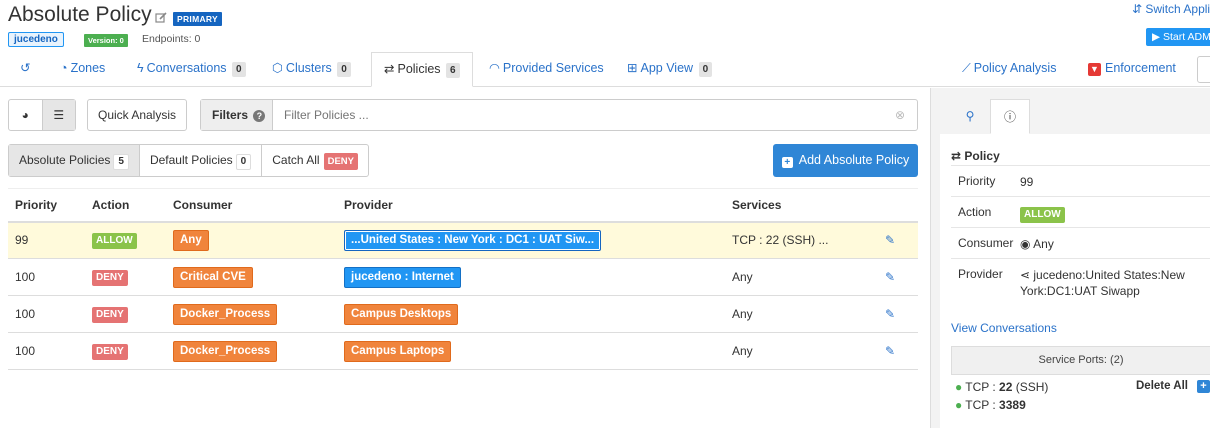 This screenshot has height=428, width=1210. What do you see at coordinates (898, 205) in the screenshot?
I see `col-edit` at bounding box center [898, 205].